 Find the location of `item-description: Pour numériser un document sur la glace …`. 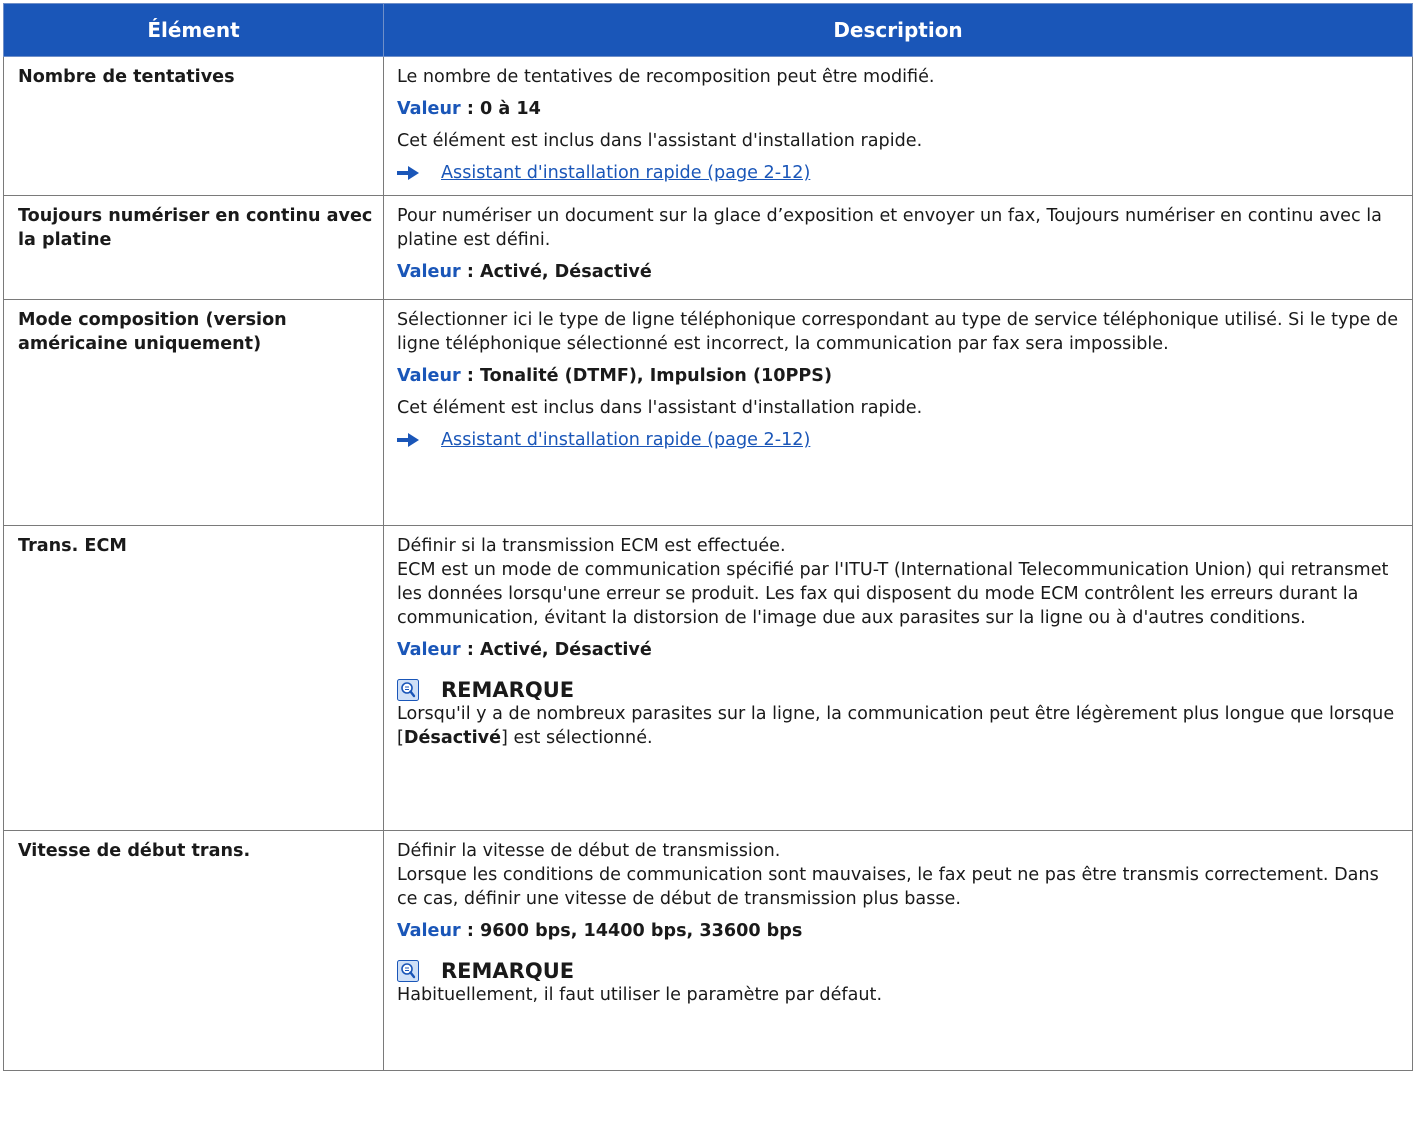

item-description: Pour numériser un document sur la glace … is located at coordinates (898, 247).